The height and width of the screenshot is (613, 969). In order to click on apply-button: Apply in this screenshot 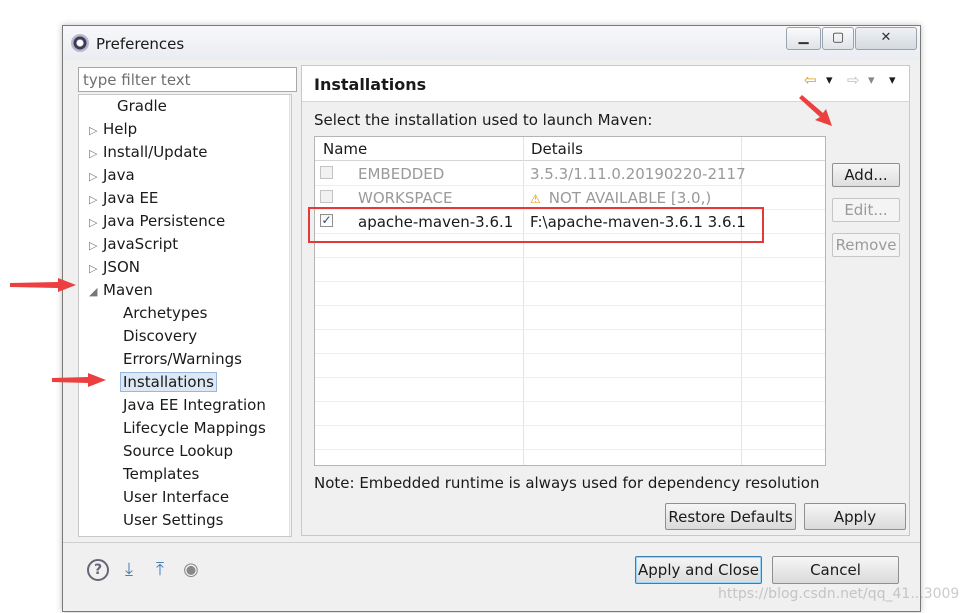, I will do `click(855, 516)`.